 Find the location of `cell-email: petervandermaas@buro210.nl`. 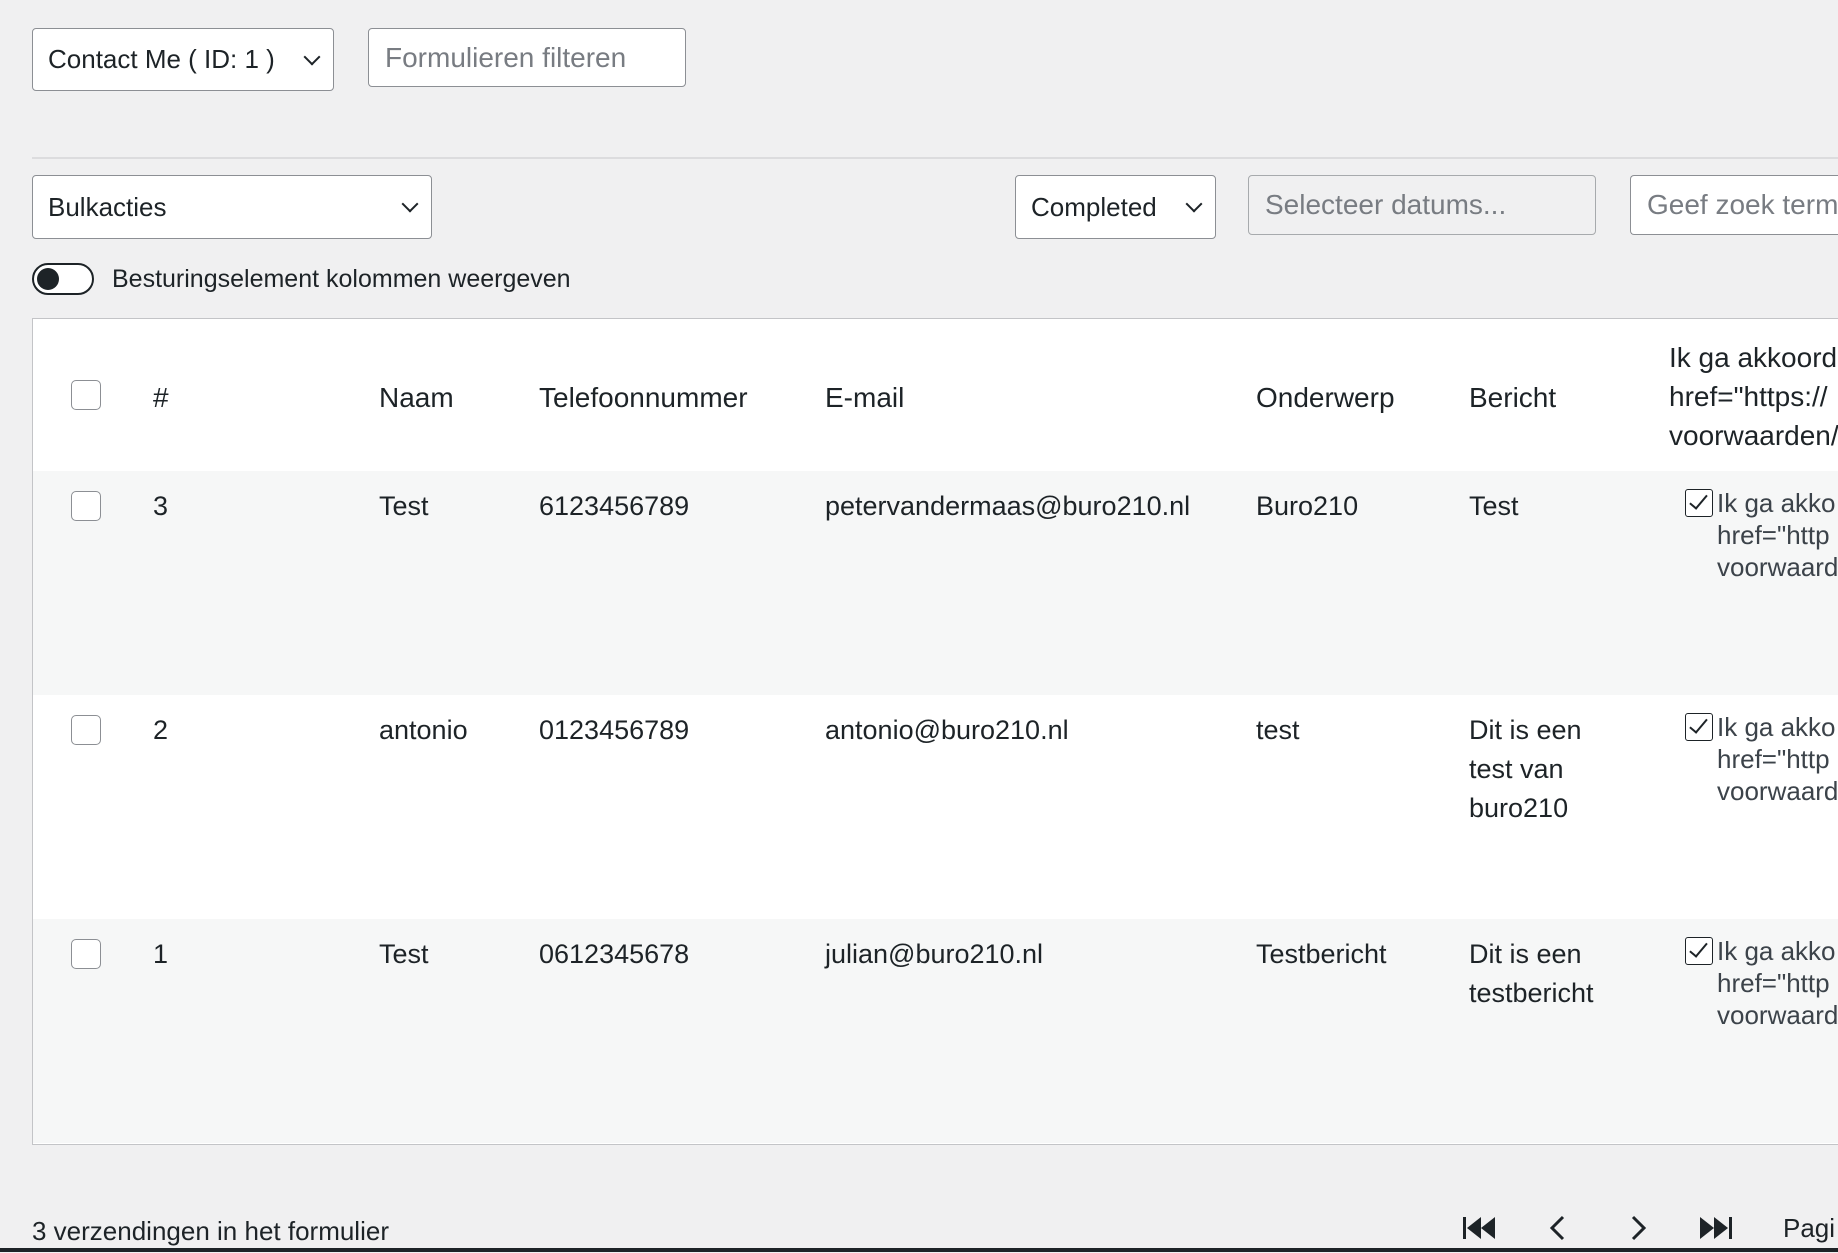

cell-email: petervandermaas@buro210.nl is located at coordinates (1008, 506).